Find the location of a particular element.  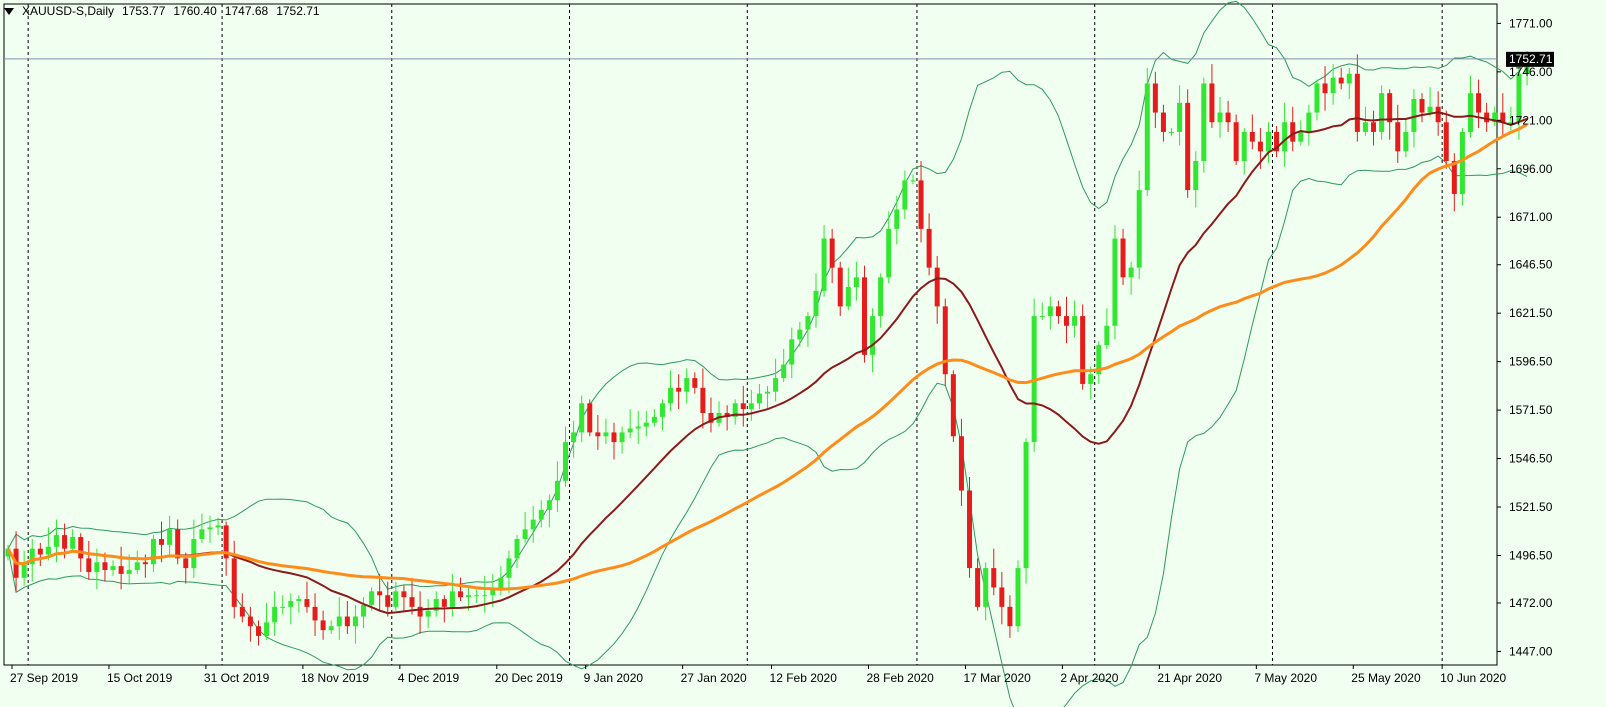

open-value: 1753.77 is located at coordinates (144, 11).